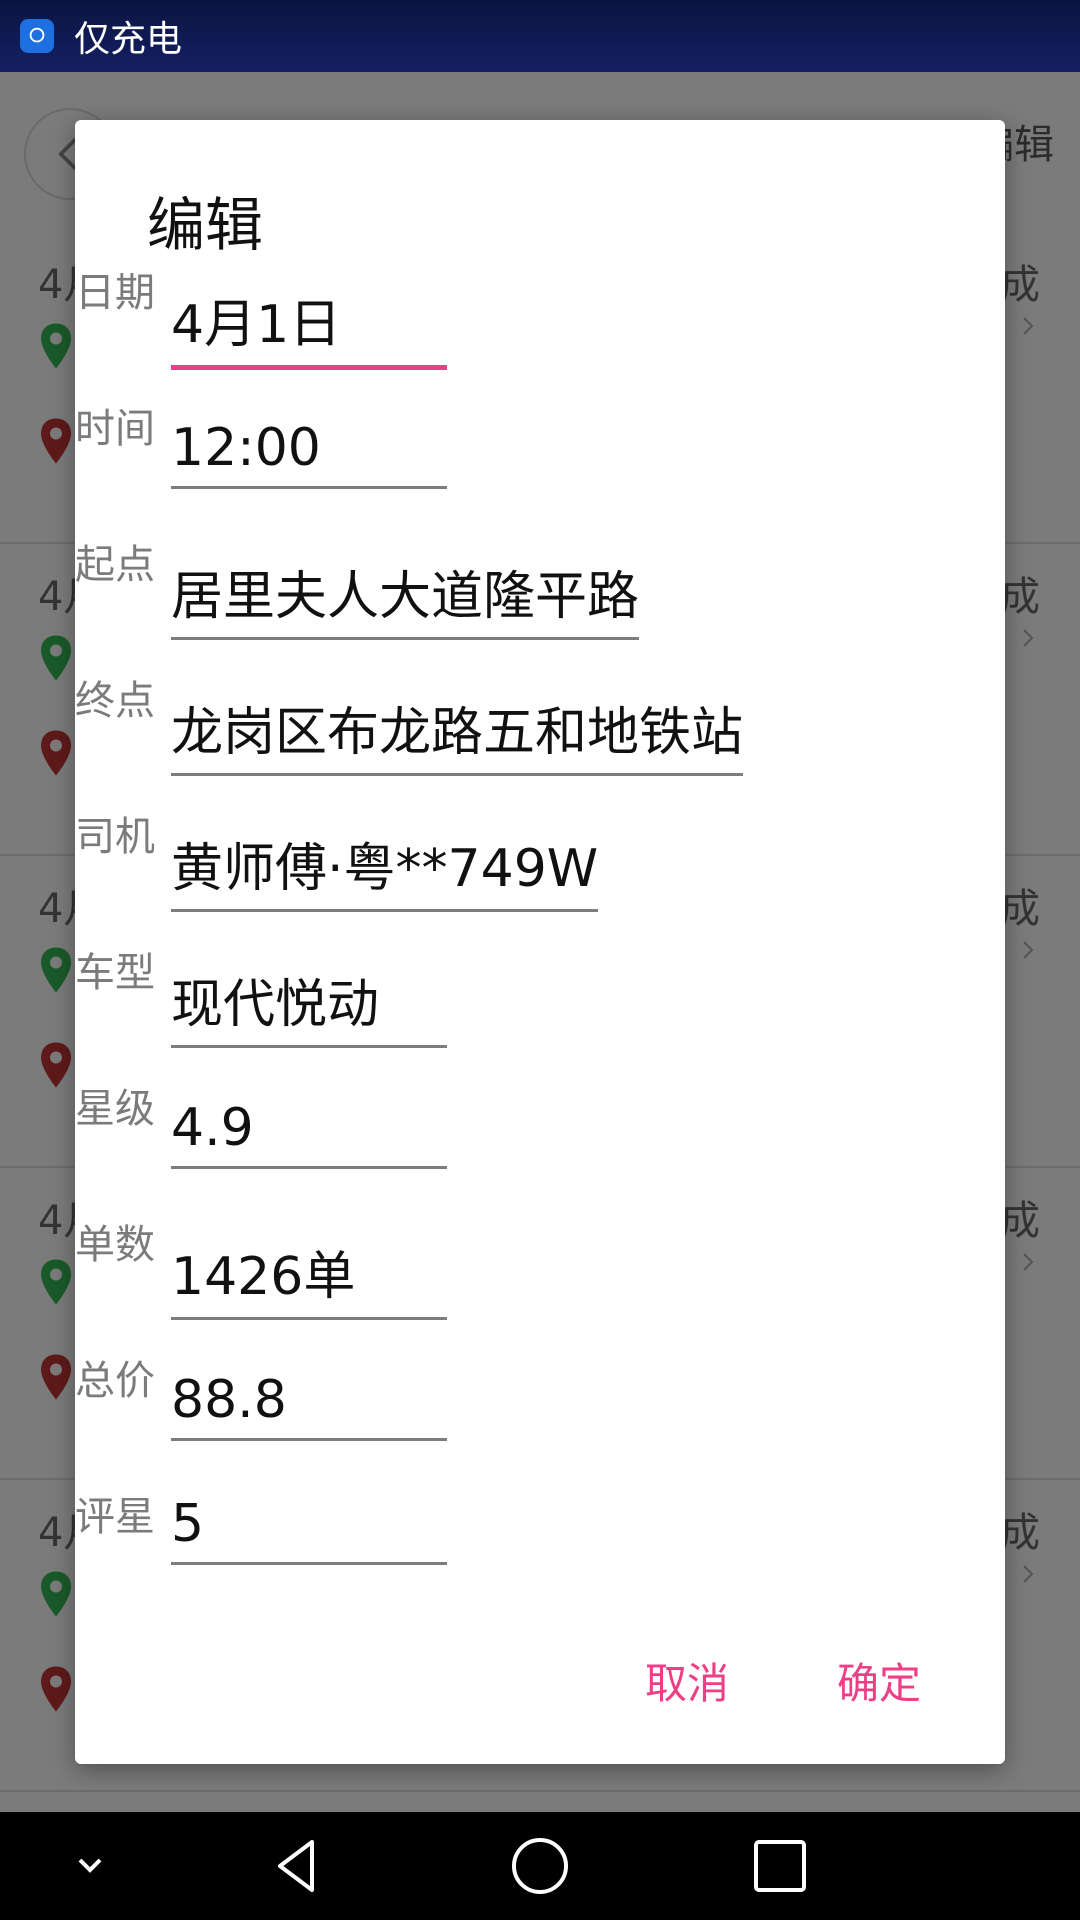  What do you see at coordinates (205, 225) in the screenshot?
I see `dialog-title: 编辑` at bounding box center [205, 225].